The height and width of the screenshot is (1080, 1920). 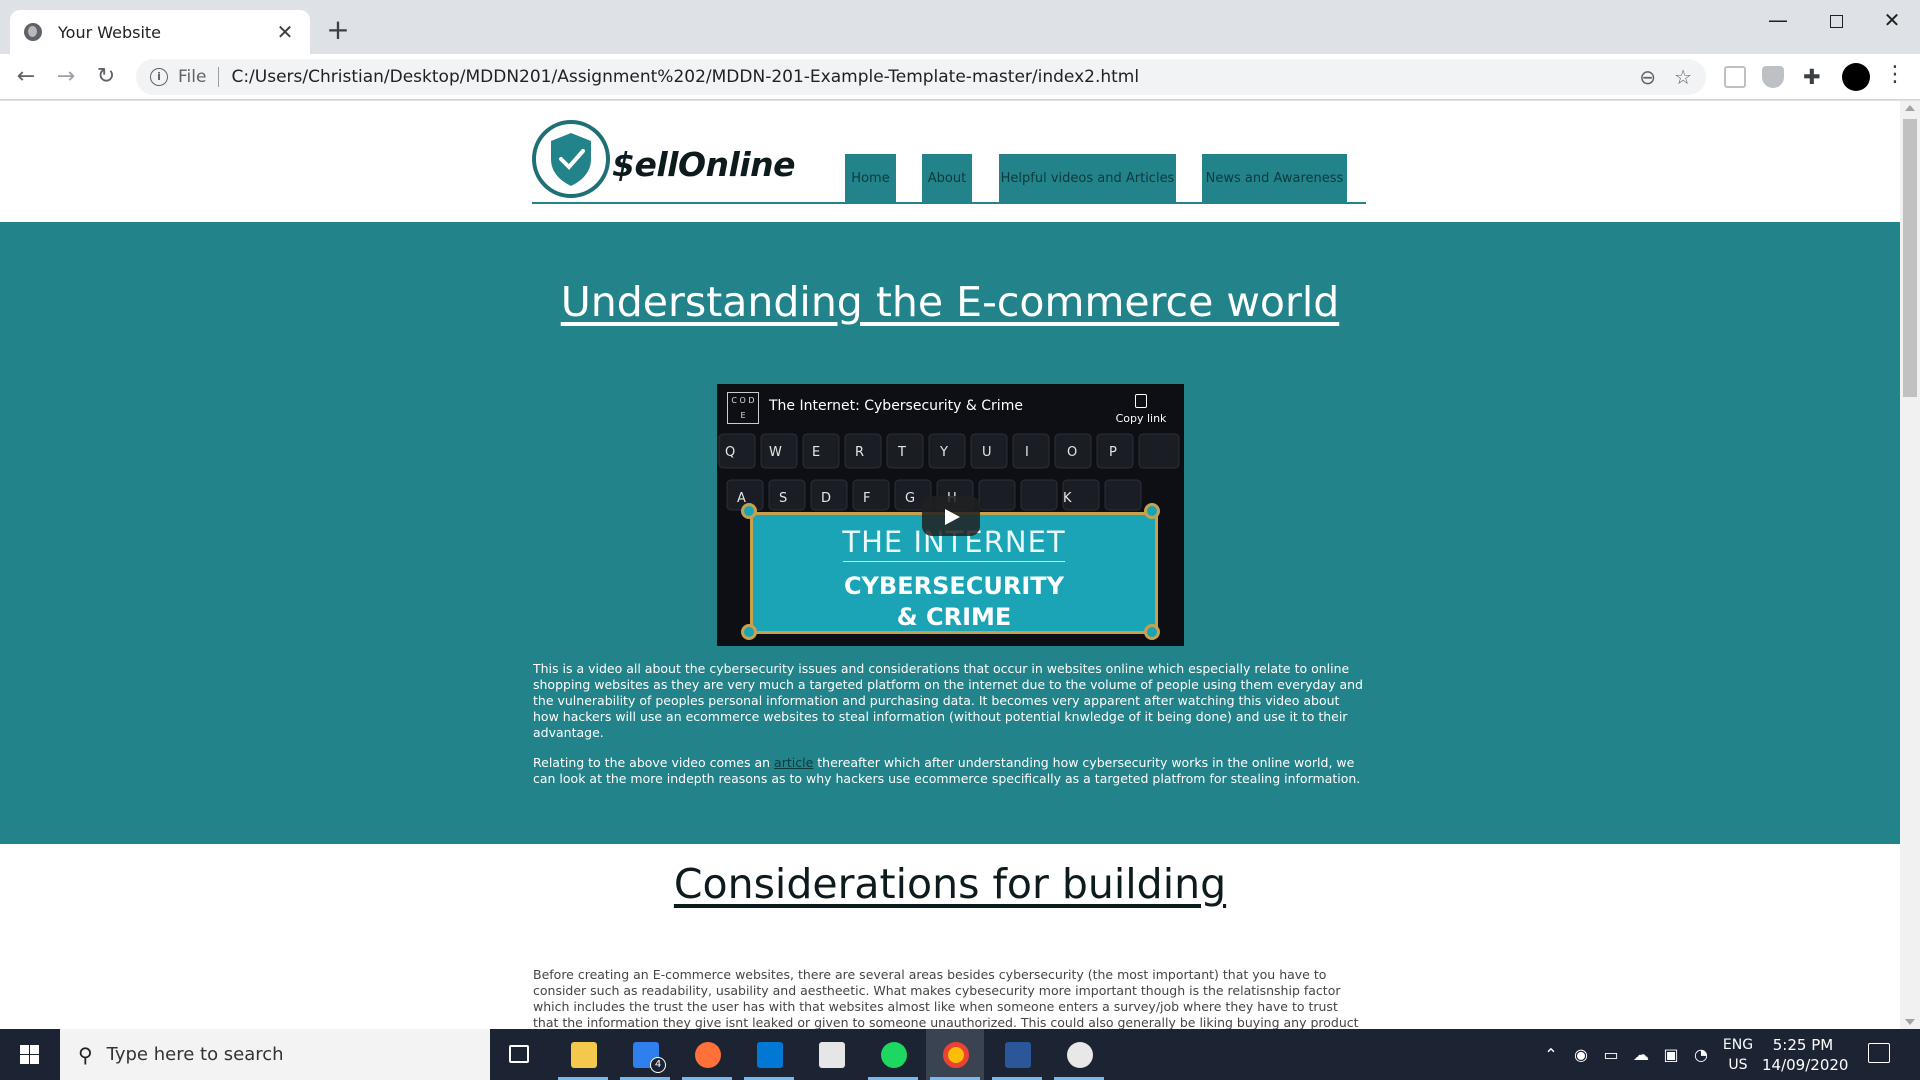 I want to click on scroll-down-arrow-icon, so click(x=1910, y=1022).